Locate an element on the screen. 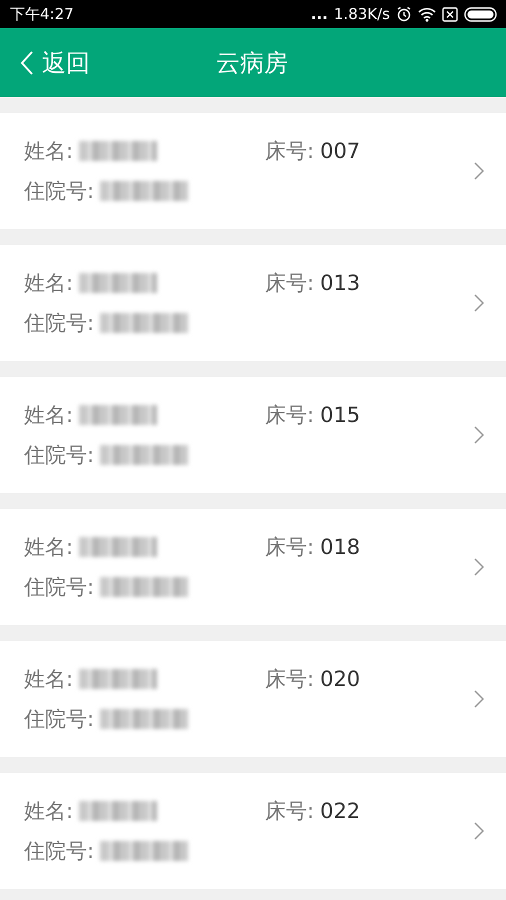  status-time: 下午4:27 is located at coordinates (42, 14).